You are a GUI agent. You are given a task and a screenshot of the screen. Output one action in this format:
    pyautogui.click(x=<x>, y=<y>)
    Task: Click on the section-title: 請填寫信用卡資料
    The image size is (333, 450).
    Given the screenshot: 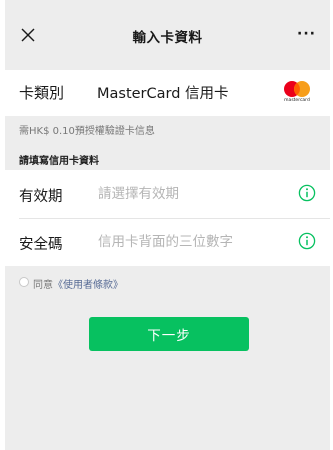 What is the action you would take?
    pyautogui.click(x=59, y=161)
    